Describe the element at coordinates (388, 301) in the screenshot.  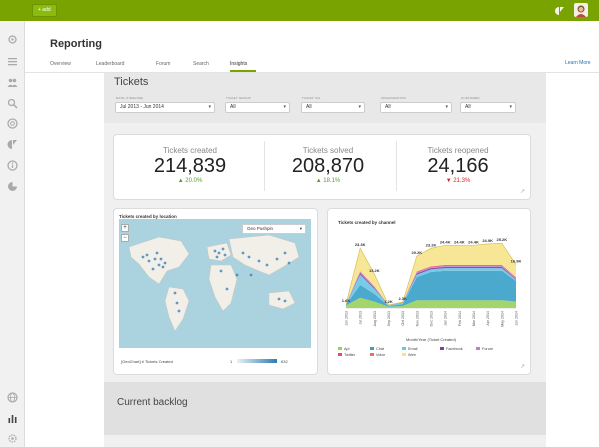
I see `data-label: 1.2K` at that location.